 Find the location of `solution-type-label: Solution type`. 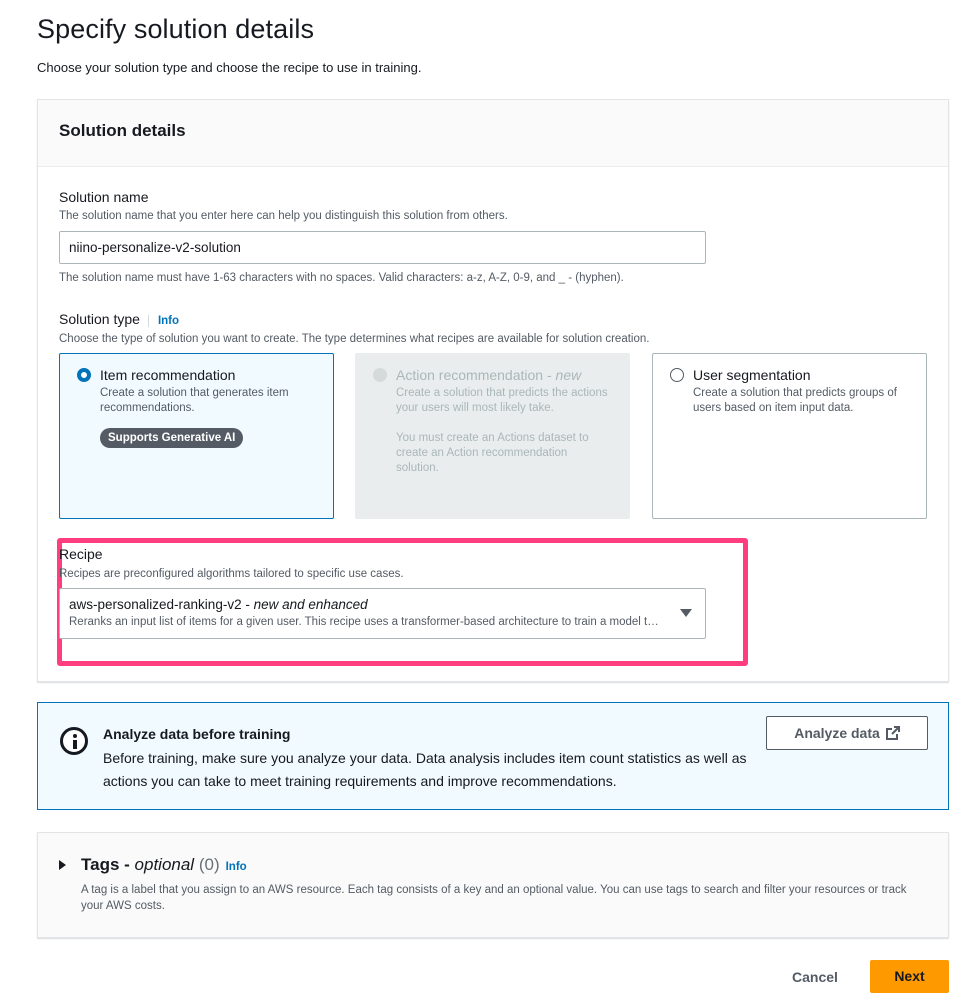

solution-type-label: Solution type is located at coordinates (99, 319).